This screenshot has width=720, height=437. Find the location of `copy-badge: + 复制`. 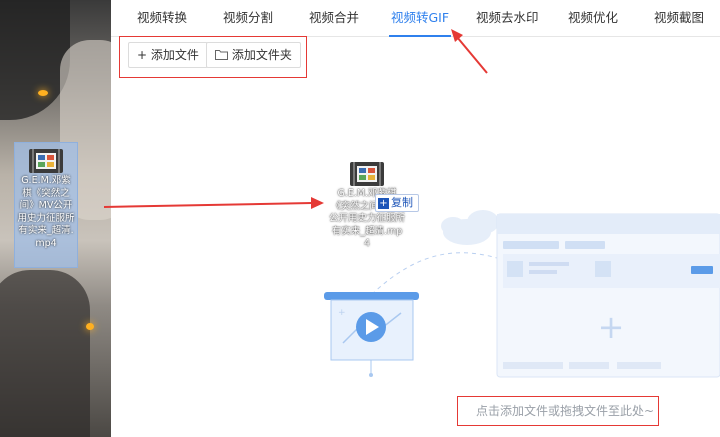

copy-badge: + 复制 is located at coordinates (397, 203).